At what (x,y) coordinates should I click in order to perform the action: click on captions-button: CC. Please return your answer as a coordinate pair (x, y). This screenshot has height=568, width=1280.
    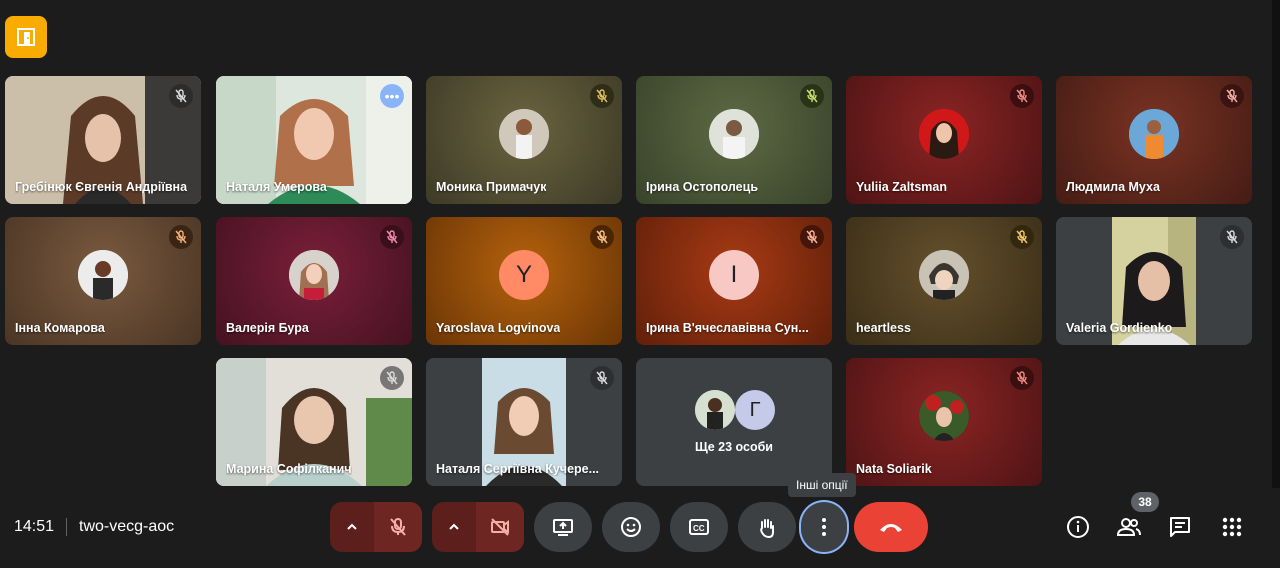
    Looking at the image, I should click on (699, 527).